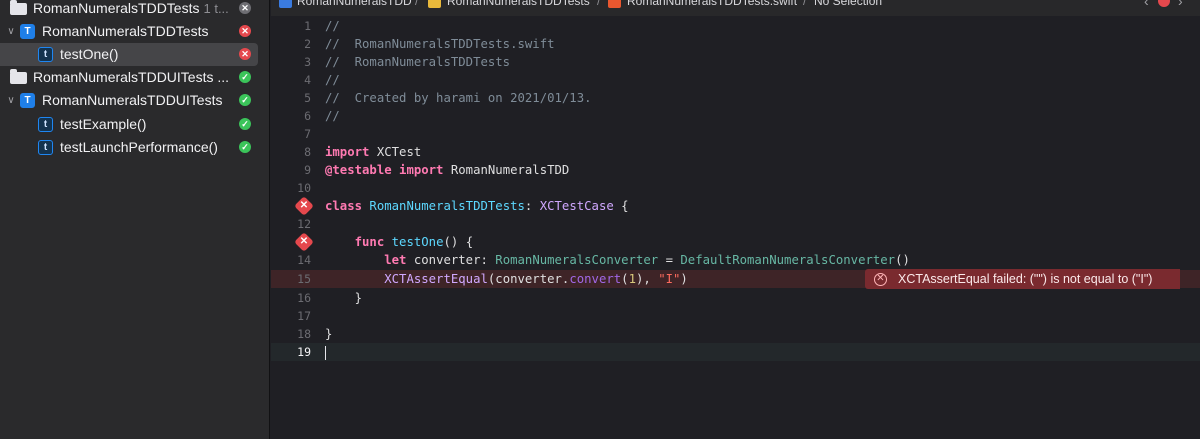  What do you see at coordinates (330, 298) in the screenshot?
I see `code-line: 16 }` at bounding box center [330, 298].